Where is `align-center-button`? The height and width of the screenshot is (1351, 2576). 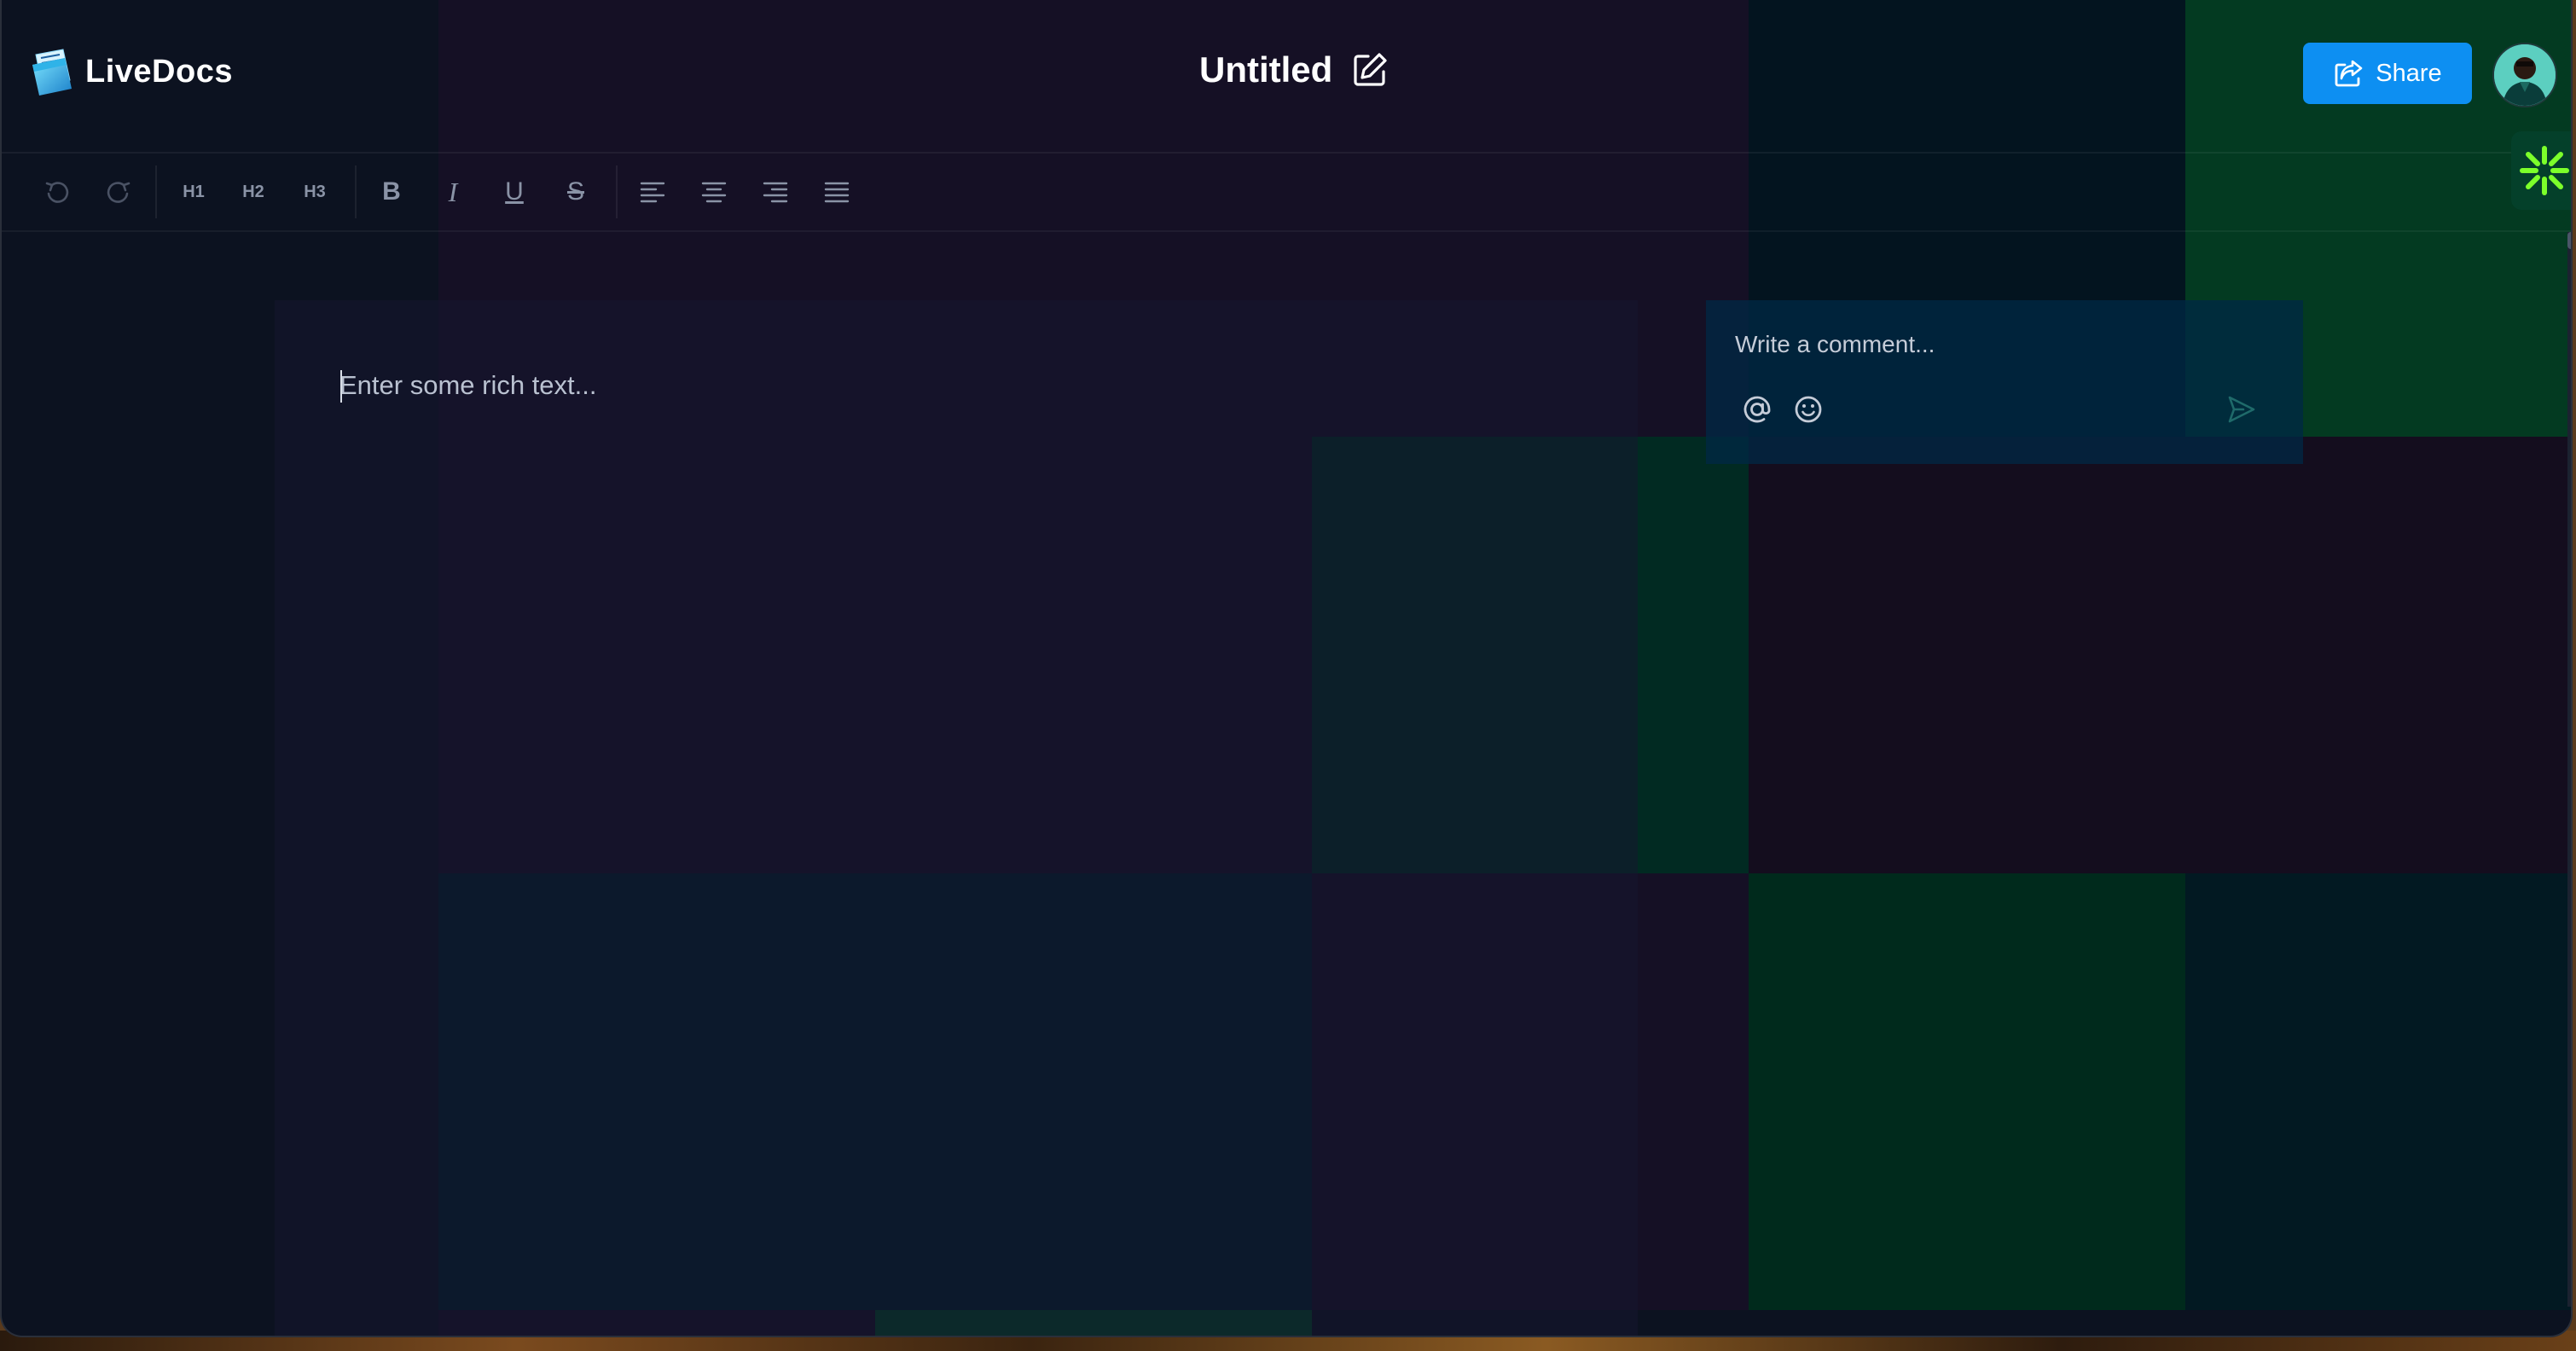 align-center-button is located at coordinates (714, 192).